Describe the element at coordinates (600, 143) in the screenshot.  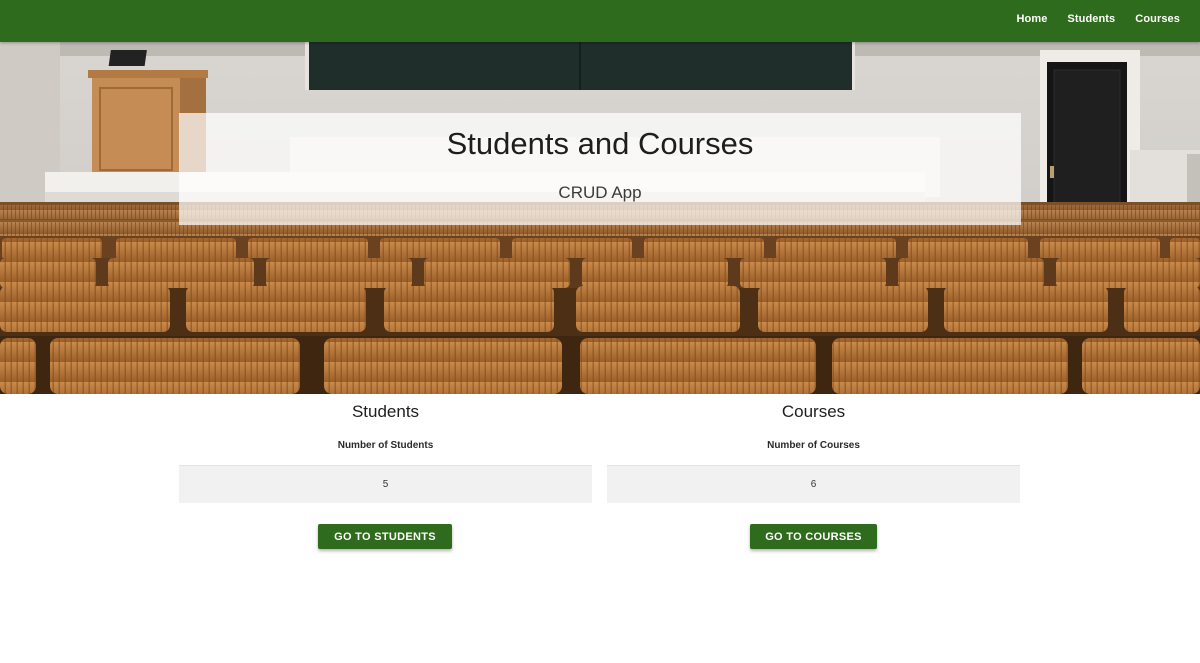
I see `page-title: Students and Courses` at that location.